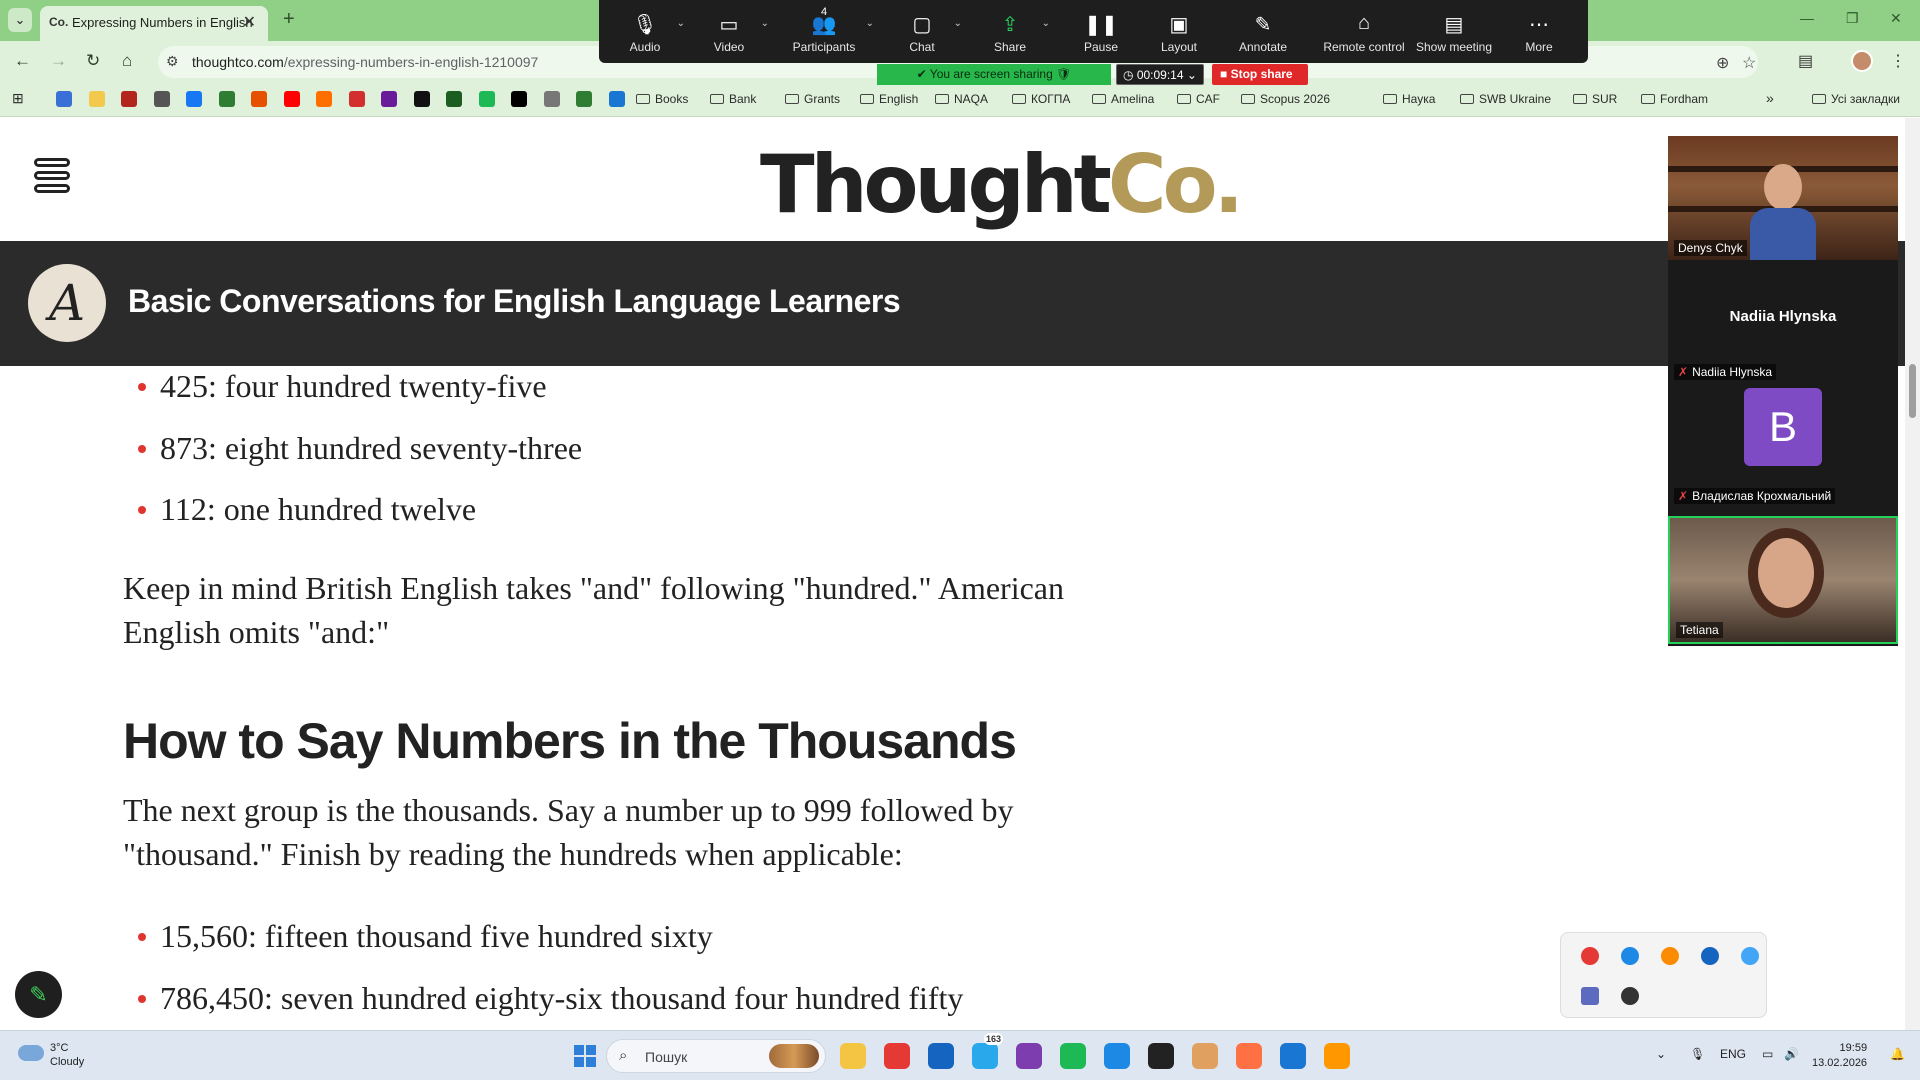  What do you see at coordinates (961, 99) in the screenshot?
I see `bookmark-folder: NAQA` at bounding box center [961, 99].